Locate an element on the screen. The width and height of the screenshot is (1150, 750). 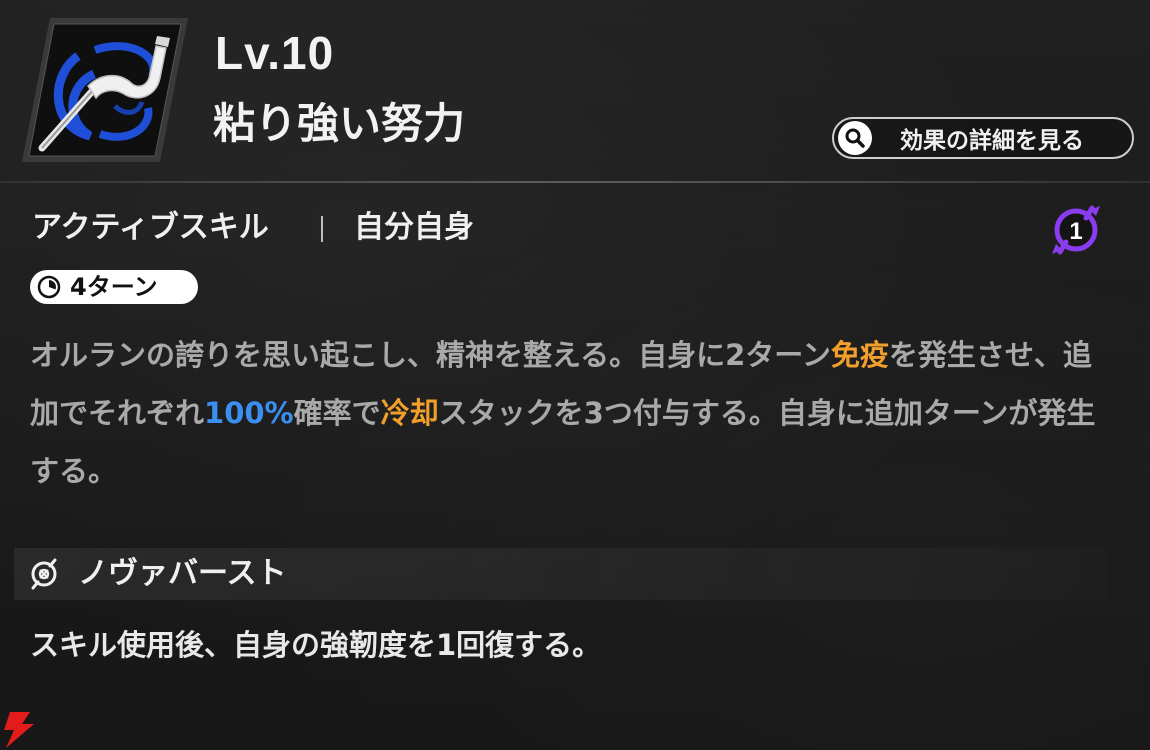
cooldown-badge: 4ターン is located at coordinates (114, 287).